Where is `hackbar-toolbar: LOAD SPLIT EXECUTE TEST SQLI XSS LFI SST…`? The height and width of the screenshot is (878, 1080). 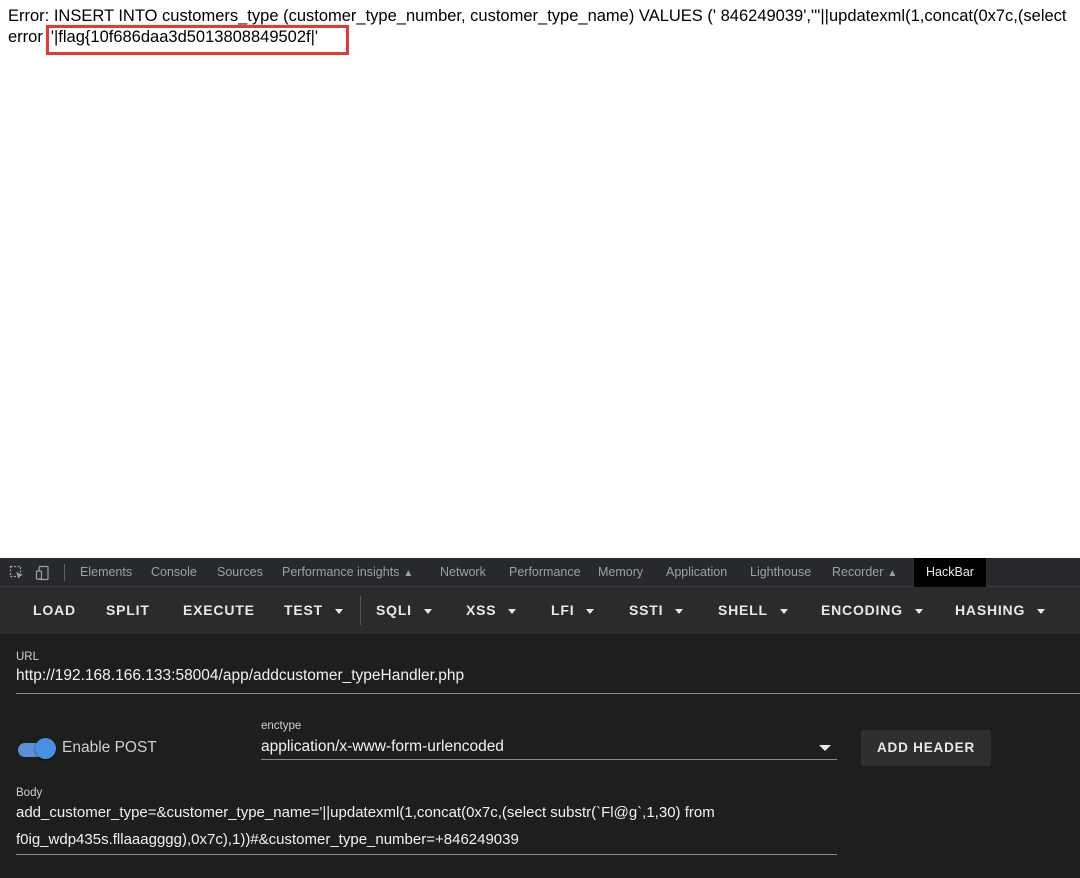
hackbar-toolbar: LOAD SPLIT EXECUTE TEST SQLI XSS LFI SST… is located at coordinates (540, 610).